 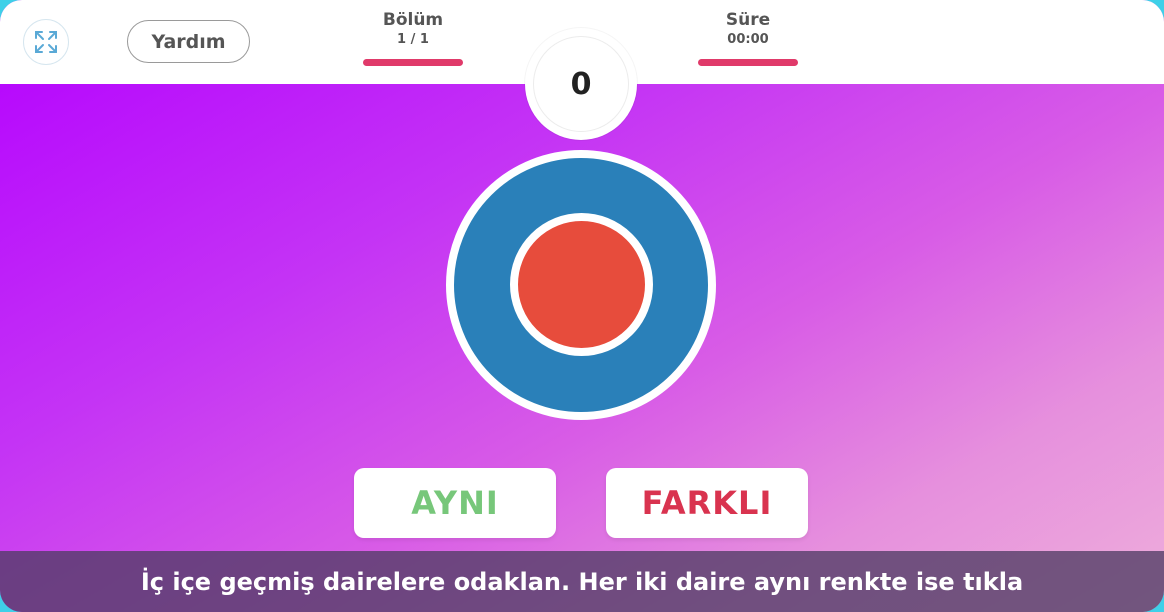 I want to click on level-bar, so click(x=413, y=62).